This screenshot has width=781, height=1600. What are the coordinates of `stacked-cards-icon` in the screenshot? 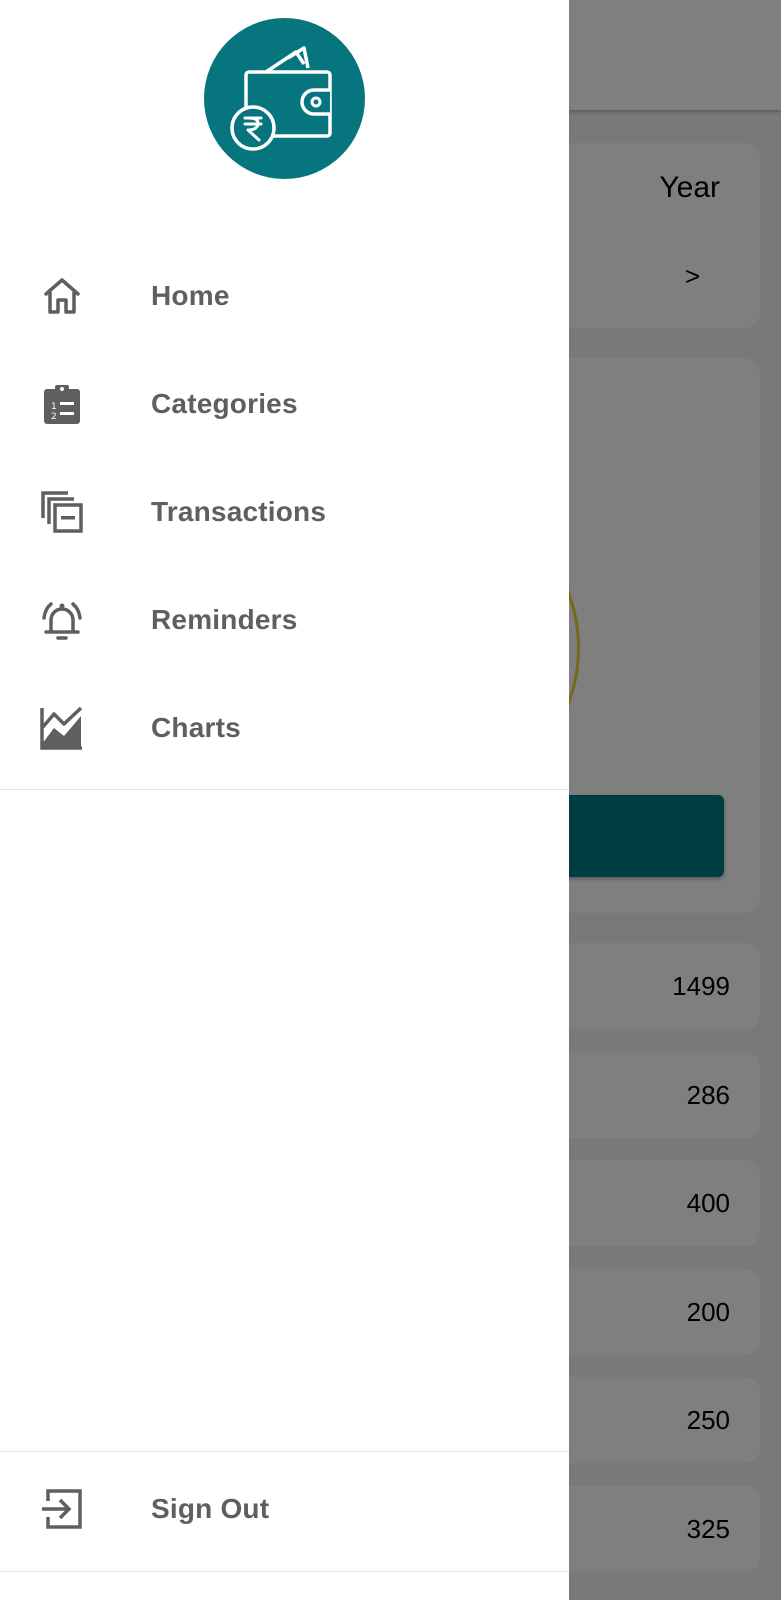 It's located at (62, 512).